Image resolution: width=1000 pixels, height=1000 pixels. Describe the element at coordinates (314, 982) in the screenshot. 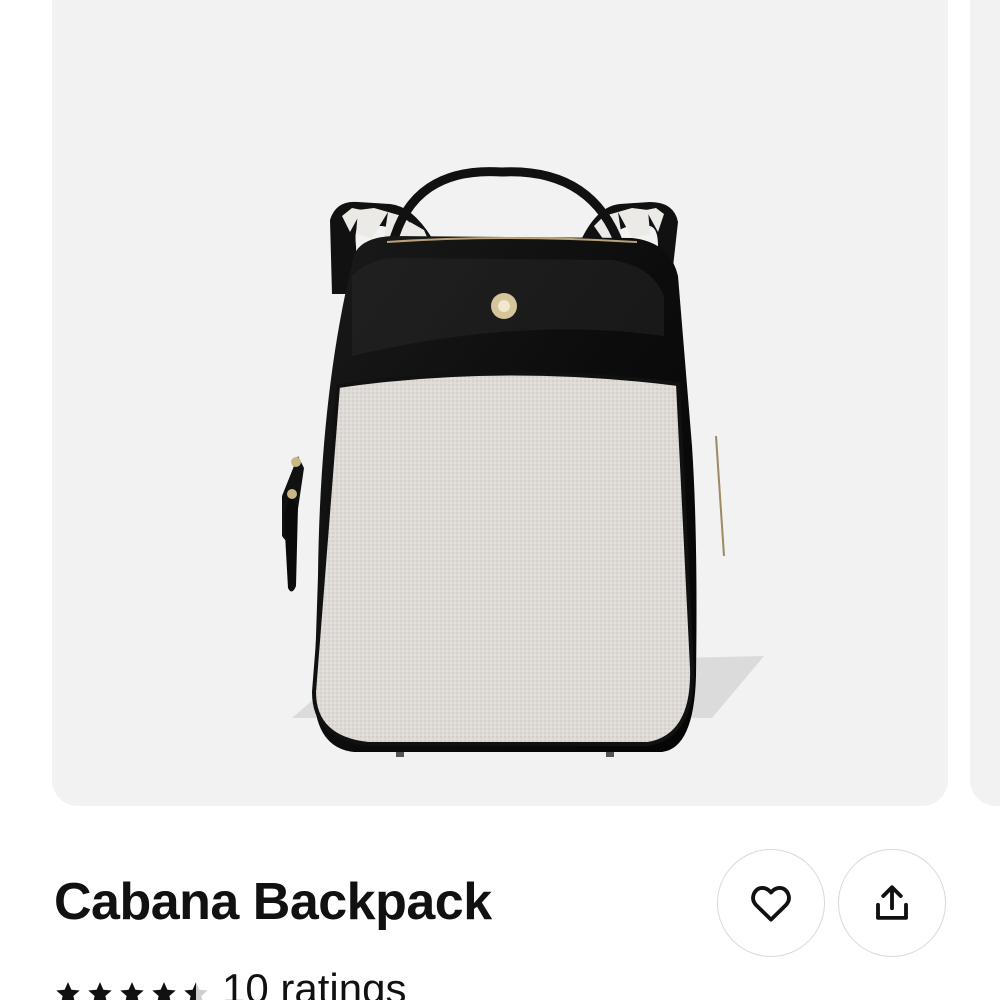

I see `ratings-count: 10 ratings` at that location.